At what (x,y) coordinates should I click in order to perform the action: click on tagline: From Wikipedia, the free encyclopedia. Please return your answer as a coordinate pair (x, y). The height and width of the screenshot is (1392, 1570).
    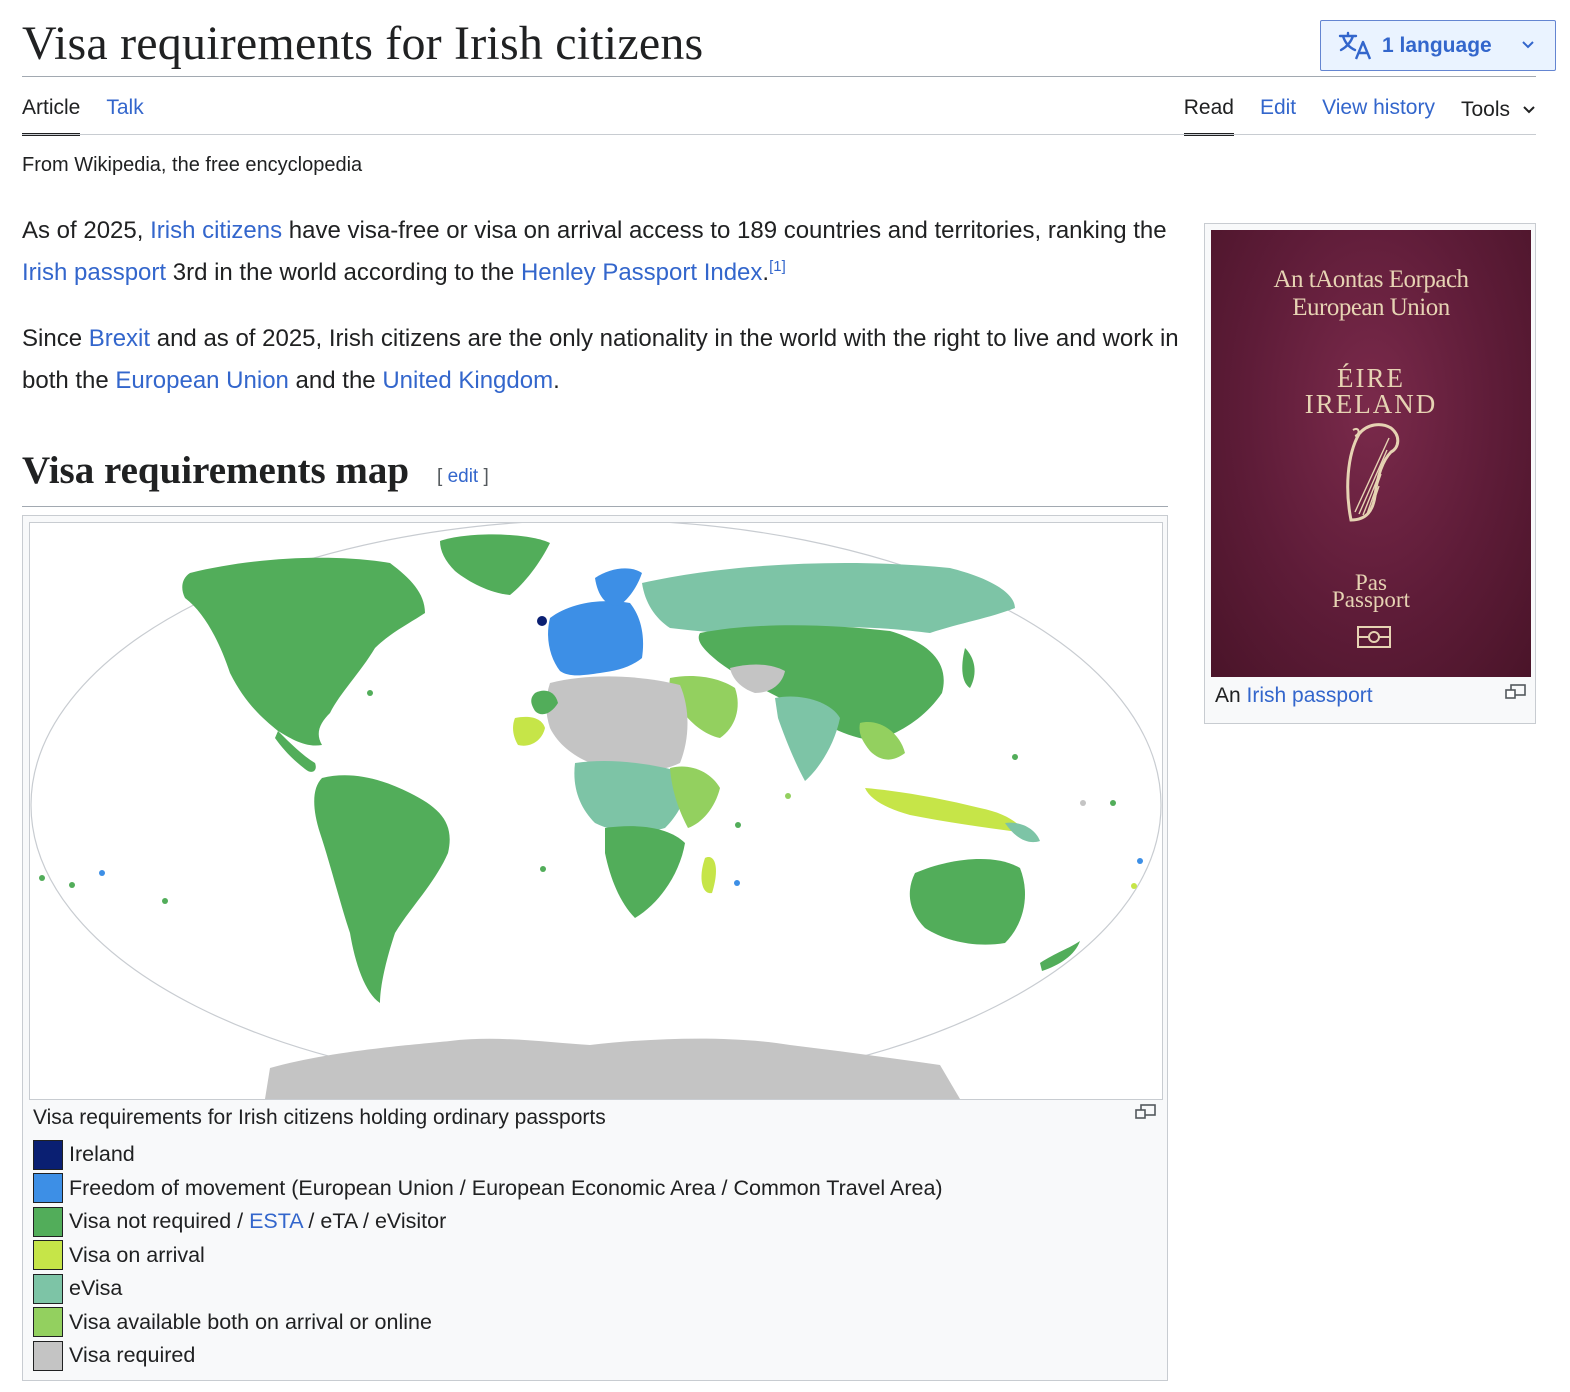
    Looking at the image, I should click on (192, 165).